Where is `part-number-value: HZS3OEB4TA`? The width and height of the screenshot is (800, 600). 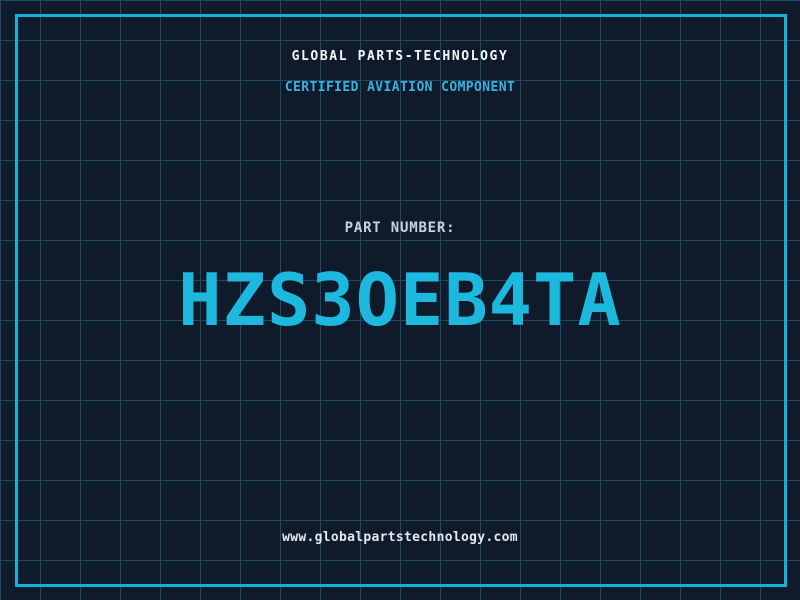 part-number-value: HZS3OEB4TA is located at coordinates (400, 300).